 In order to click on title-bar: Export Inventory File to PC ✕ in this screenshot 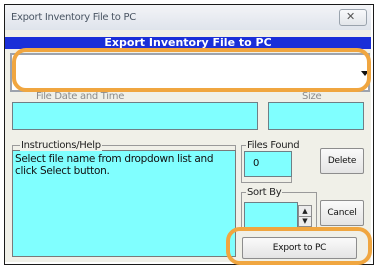, I will do `click(188, 18)`.